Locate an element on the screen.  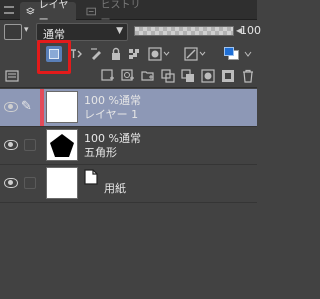
mask-icon is located at coordinates (159, 54).